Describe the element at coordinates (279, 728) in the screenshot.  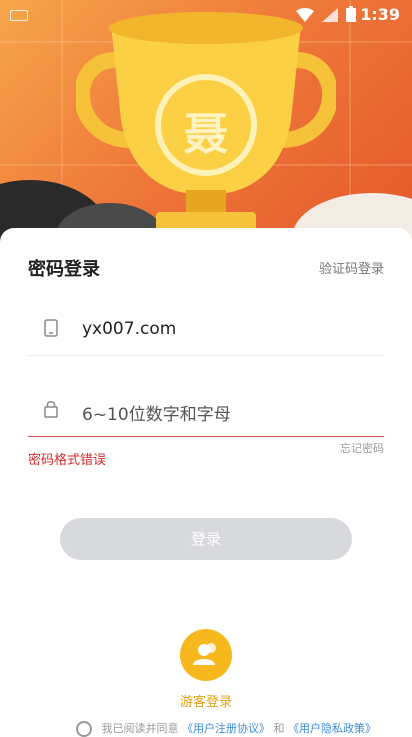
I see `agreement-and: 和` at that location.